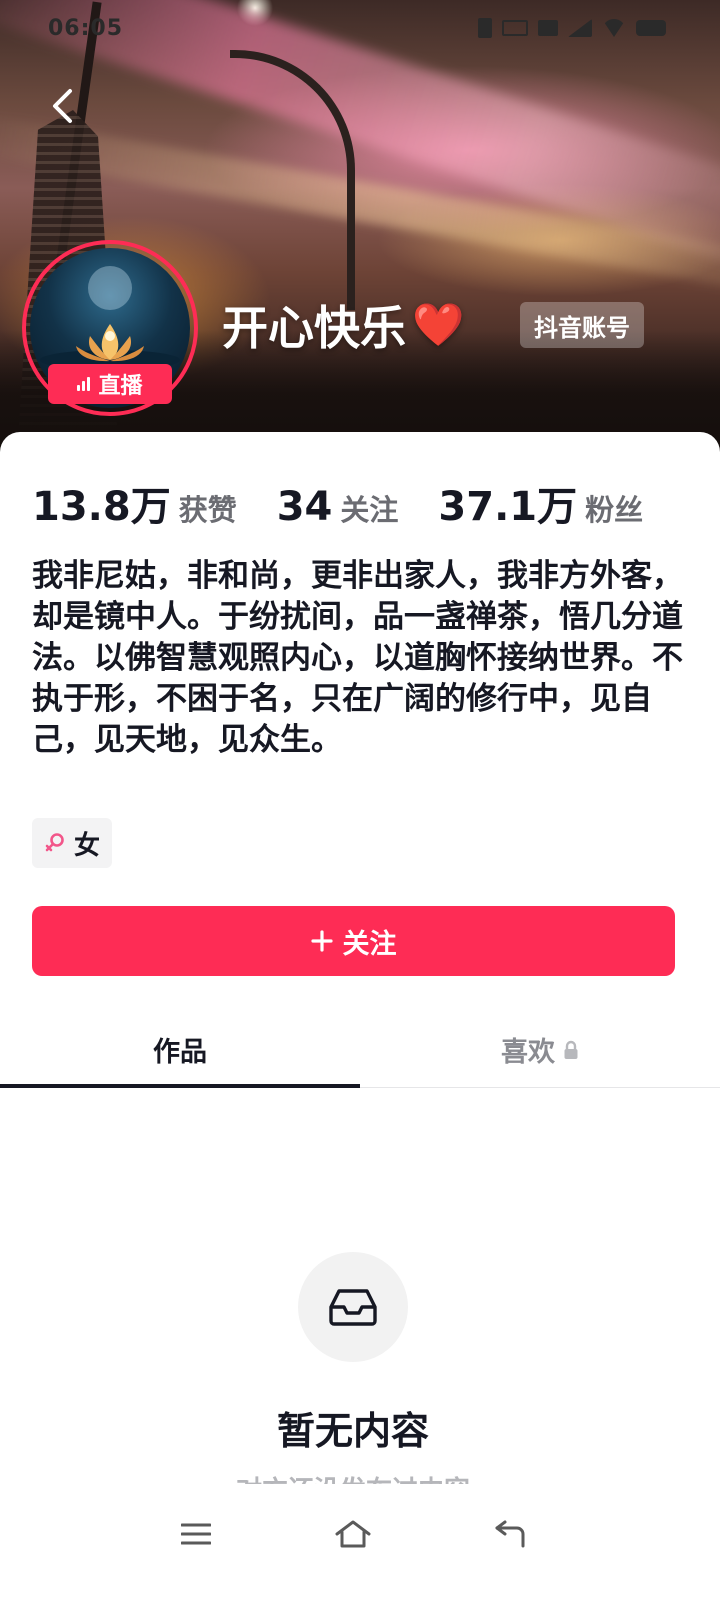 The height and width of the screenshot is (1600, 720). What do you see at coordinates (548, 28) in the screenshot?
I see `hd-icon` at bounding box center [548, 28].